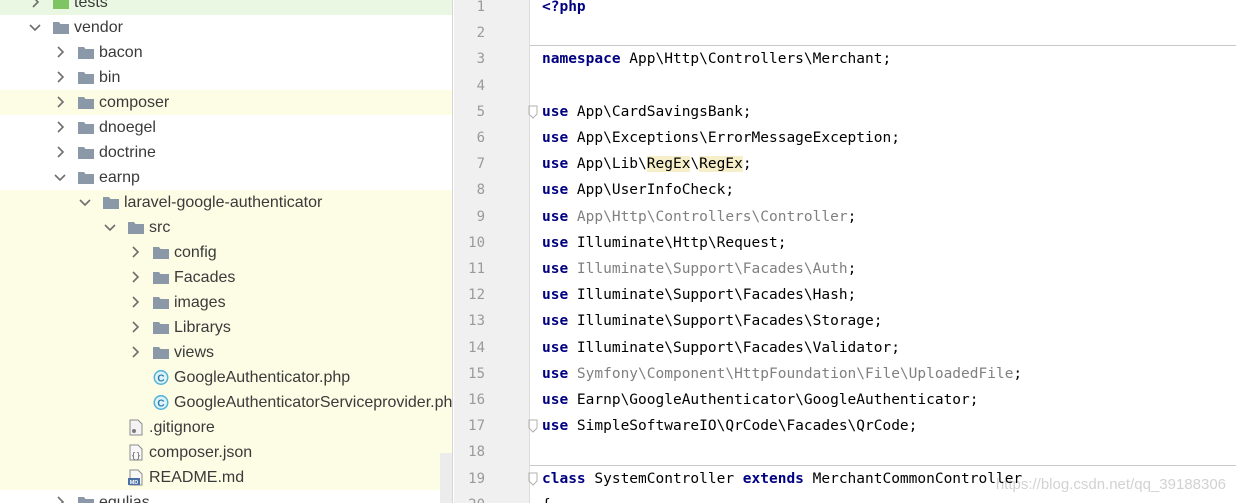 This screenshot has width=1236, height=503. I want to click on tree-file: C GoogleAuthenticator.php, so click(226, 377).